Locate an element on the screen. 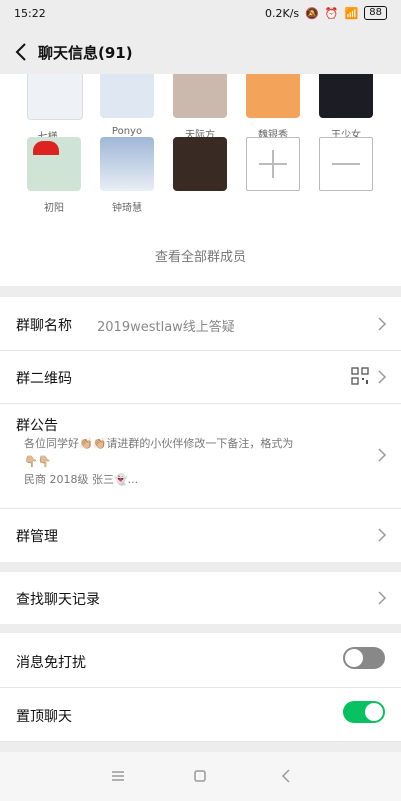  toggle-section: 消息免打扰 置顶聊天 is located at coordinates (200, 687).